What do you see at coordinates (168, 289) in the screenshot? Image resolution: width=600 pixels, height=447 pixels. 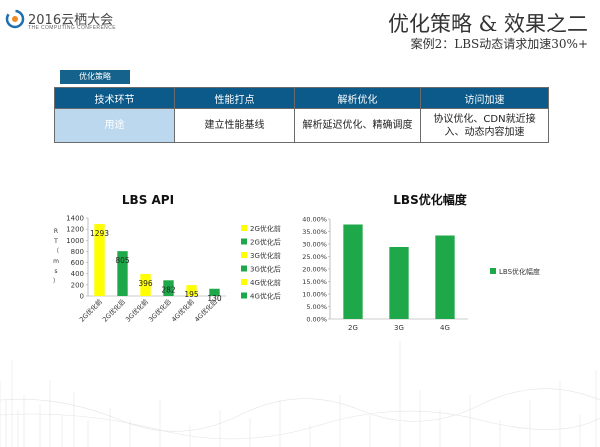 I see `data-label: 282` at bounding box center [168, 289].